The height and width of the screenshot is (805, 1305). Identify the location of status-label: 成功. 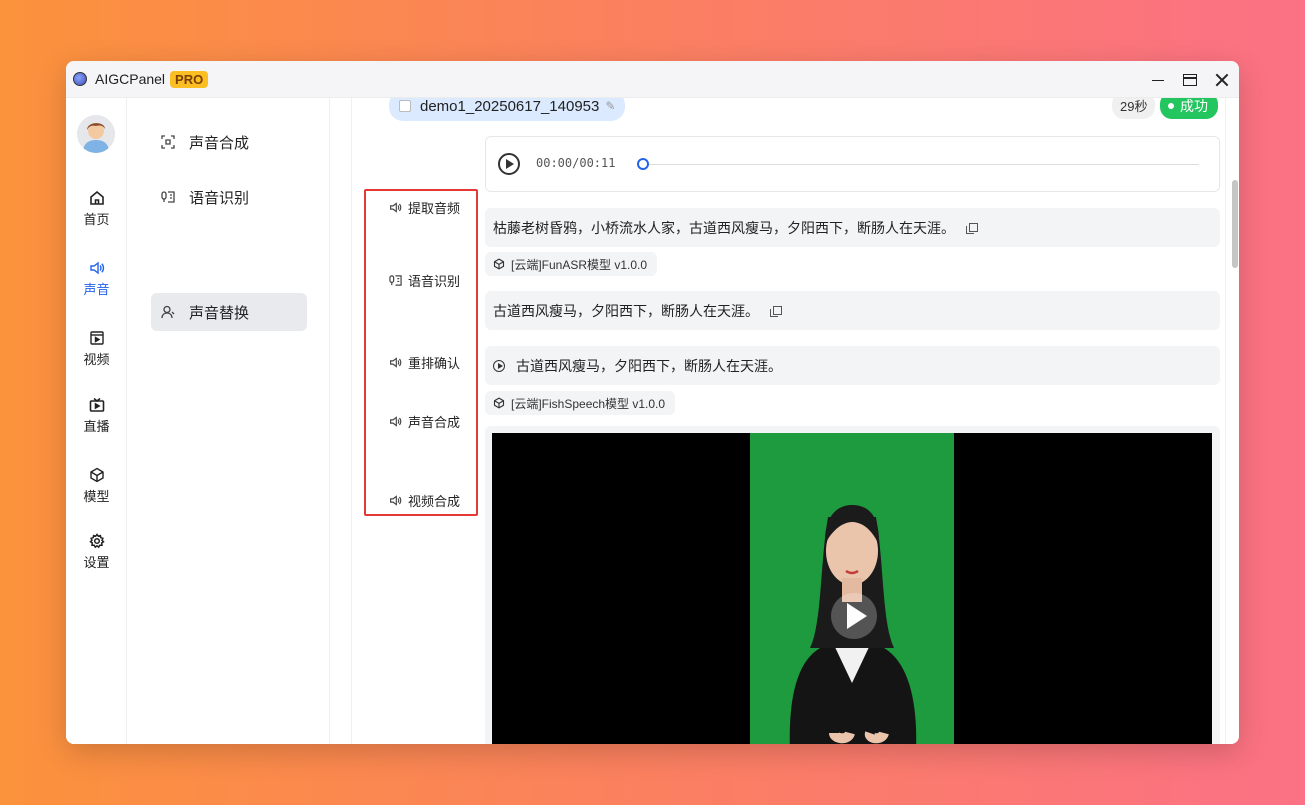
(1194, 106).